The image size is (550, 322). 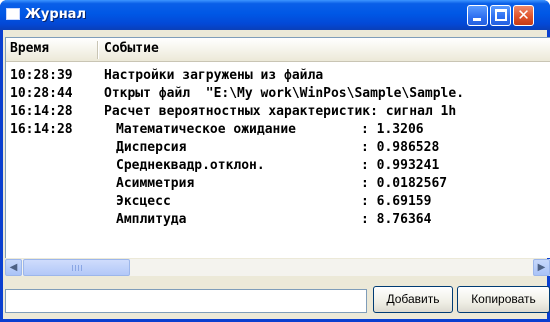 I want to click on stat-label: Дисперсия, so click(x=151, y=147).